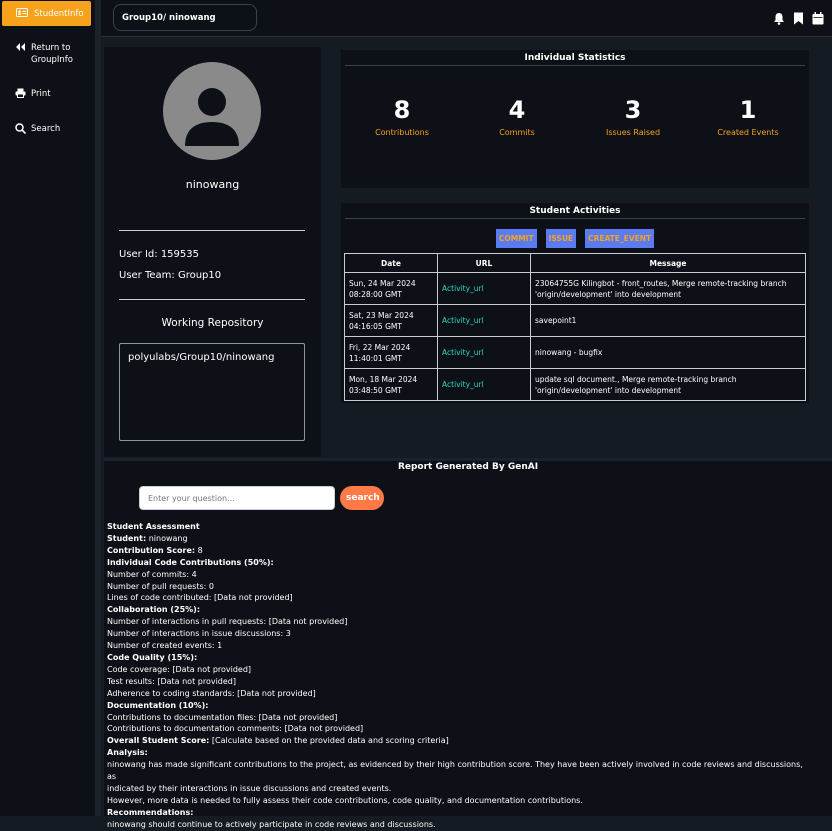  I want to click on stat-created-events: 1 Created Events, so click(748, 117).